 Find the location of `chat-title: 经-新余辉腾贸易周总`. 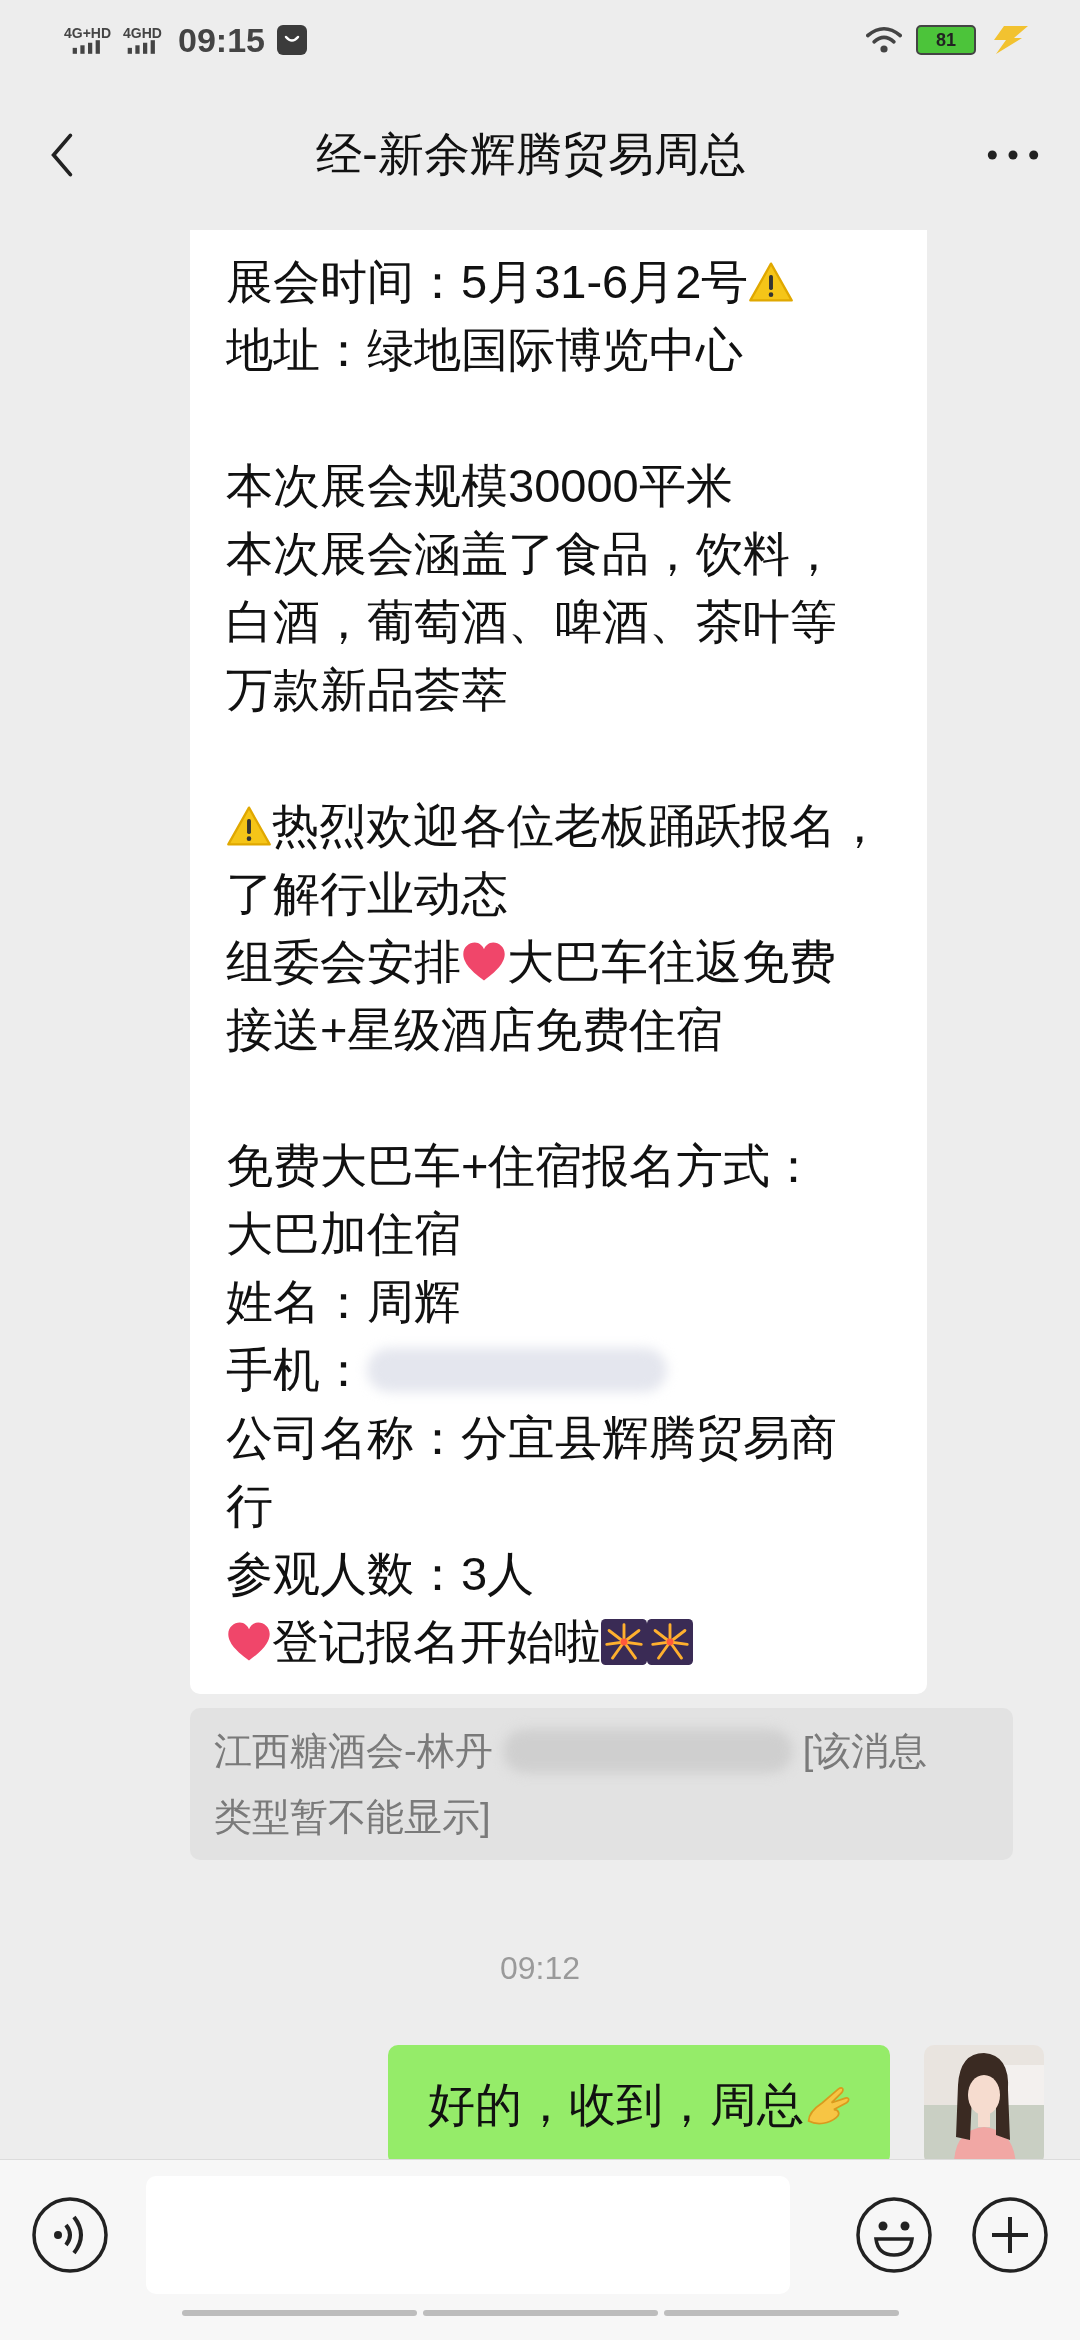

chat-title: 经-新余辉腾贸易周总 is located at coordinates (531, 154).